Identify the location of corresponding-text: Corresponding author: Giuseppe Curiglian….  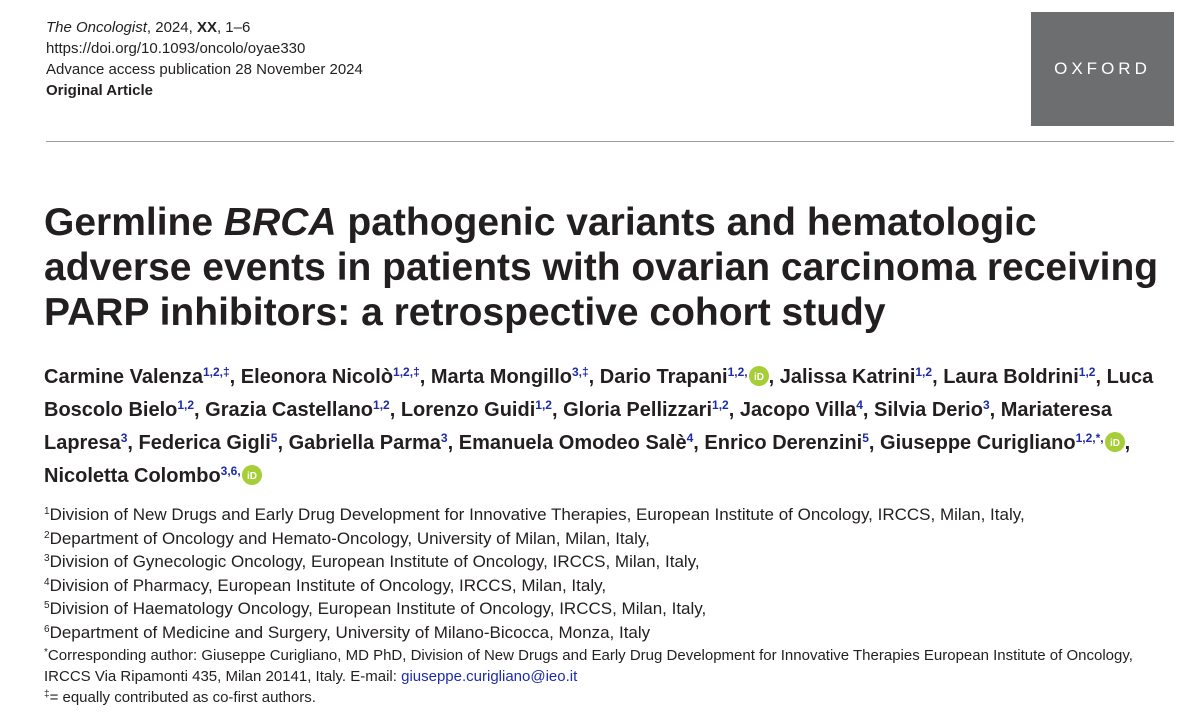
(588, 666).